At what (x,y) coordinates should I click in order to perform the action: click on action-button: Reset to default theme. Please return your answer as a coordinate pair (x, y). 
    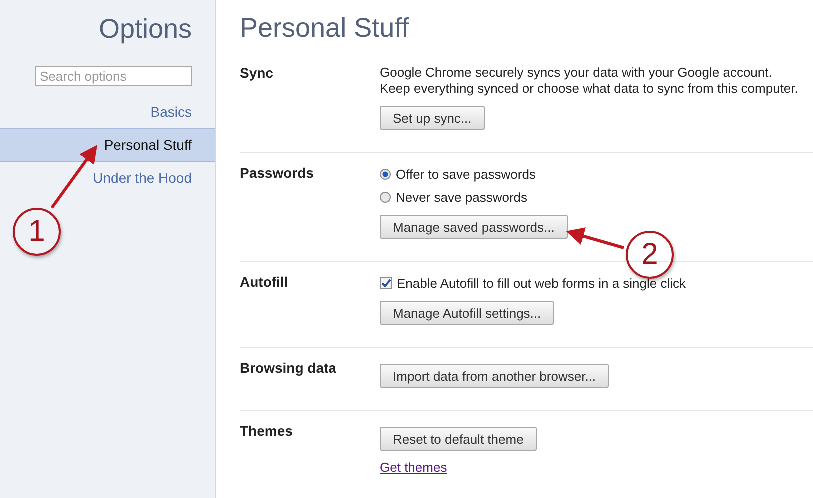
    Looking at the image, I should click on (458, 439).